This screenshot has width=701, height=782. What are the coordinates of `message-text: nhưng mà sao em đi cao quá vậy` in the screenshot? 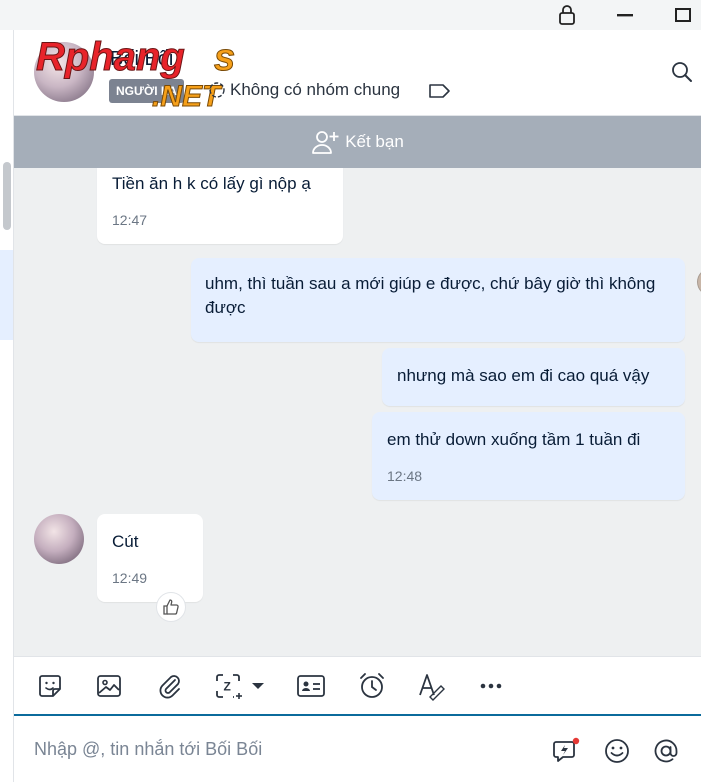 It's located at (523, 375).